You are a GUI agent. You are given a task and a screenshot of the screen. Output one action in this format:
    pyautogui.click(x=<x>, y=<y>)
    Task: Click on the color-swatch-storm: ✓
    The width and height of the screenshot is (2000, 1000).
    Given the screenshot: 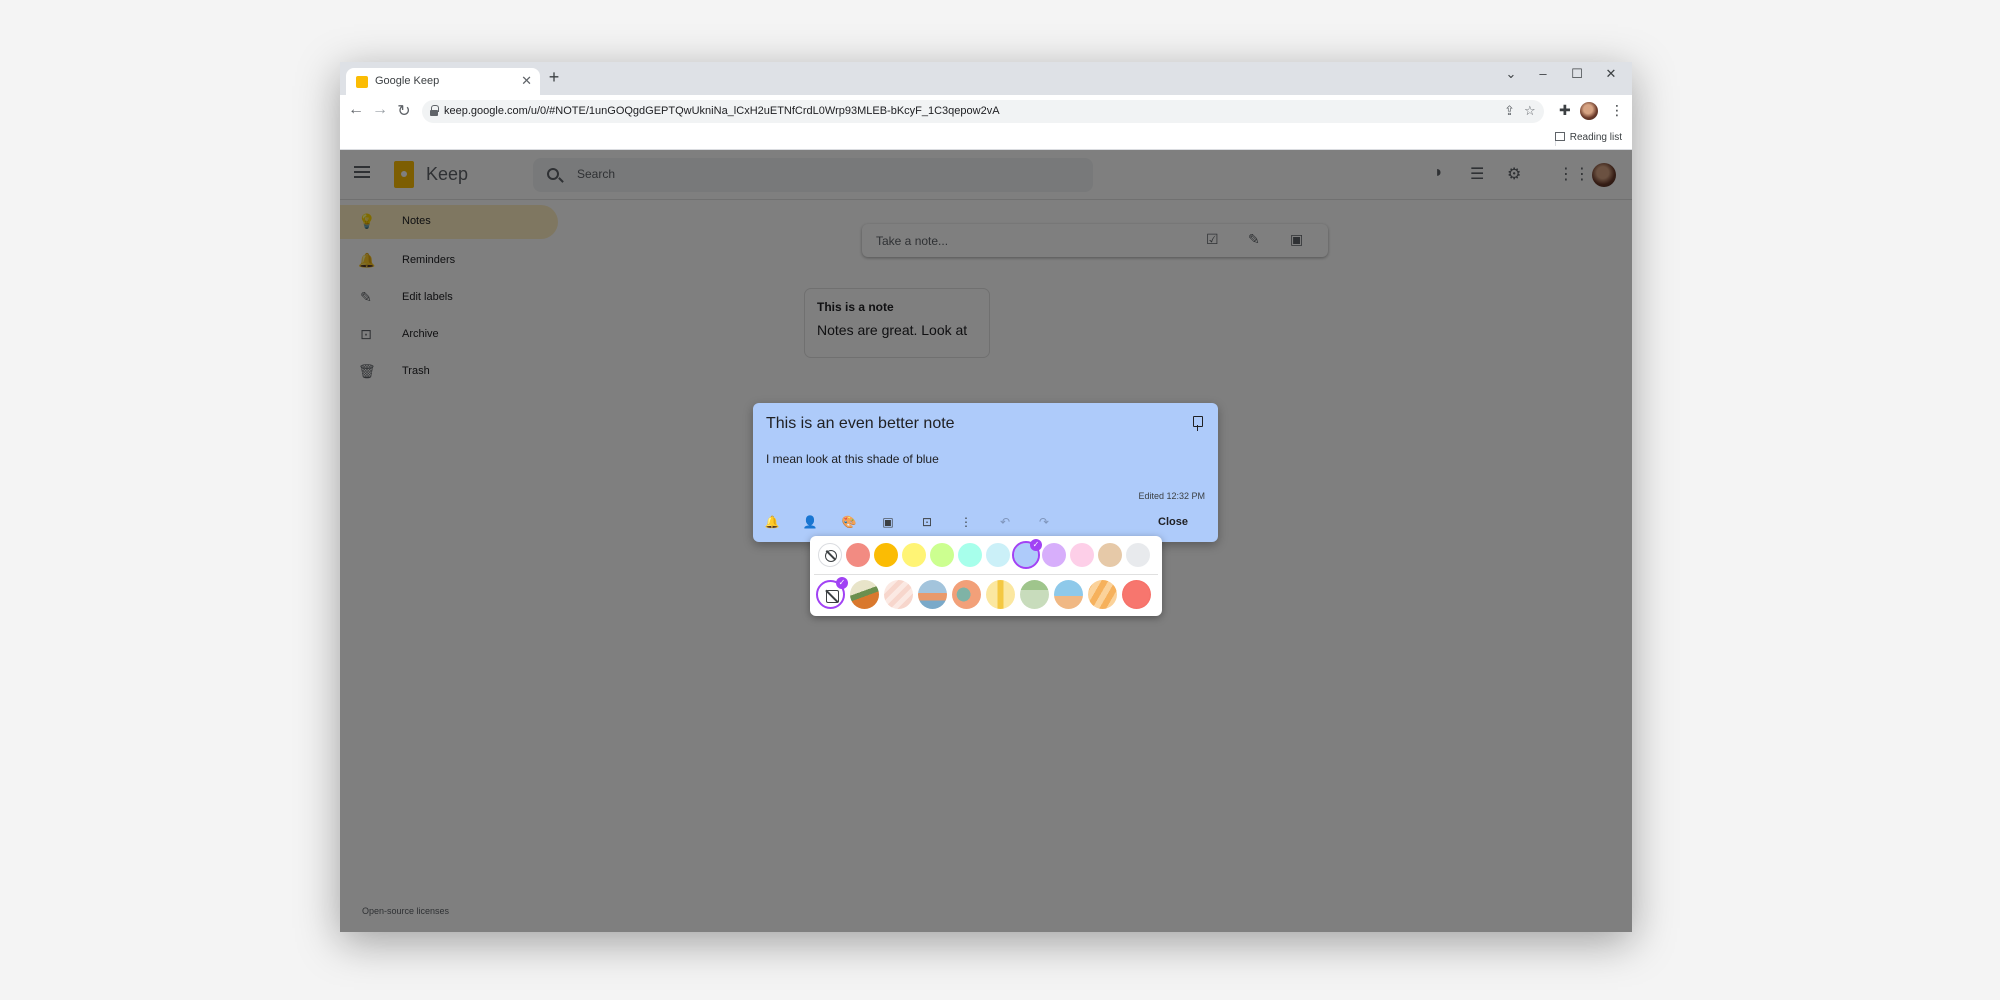 What is the action you would take?
    pyautogui.click(x=1027, y=554)
    